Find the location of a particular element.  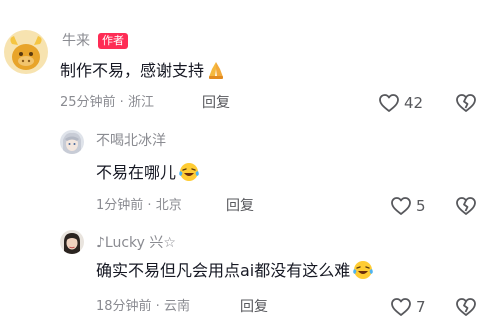

like-button: 42 is located at coordinates (400, 103).